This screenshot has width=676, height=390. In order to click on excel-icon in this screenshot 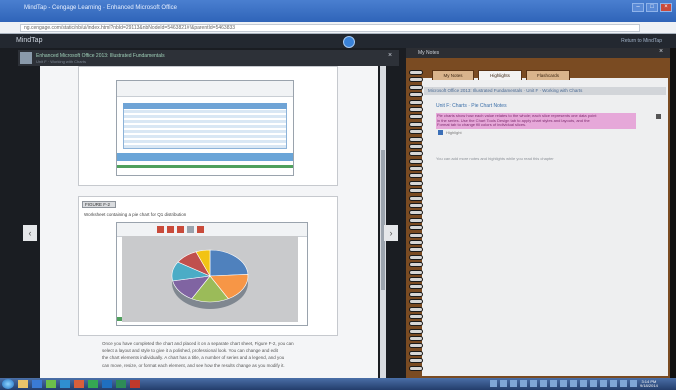, I will do `click(121, 384)`.